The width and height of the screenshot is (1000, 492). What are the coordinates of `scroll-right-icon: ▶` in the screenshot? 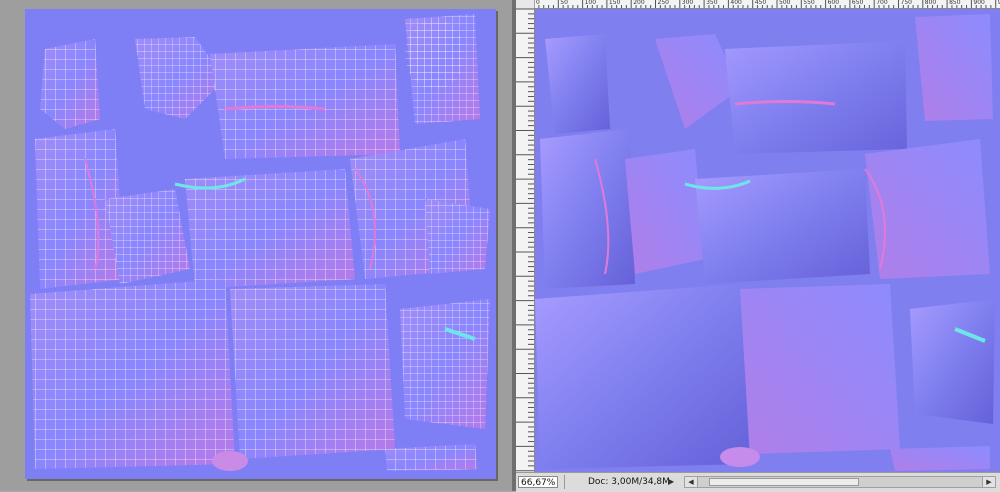 It's located at (988, 482).